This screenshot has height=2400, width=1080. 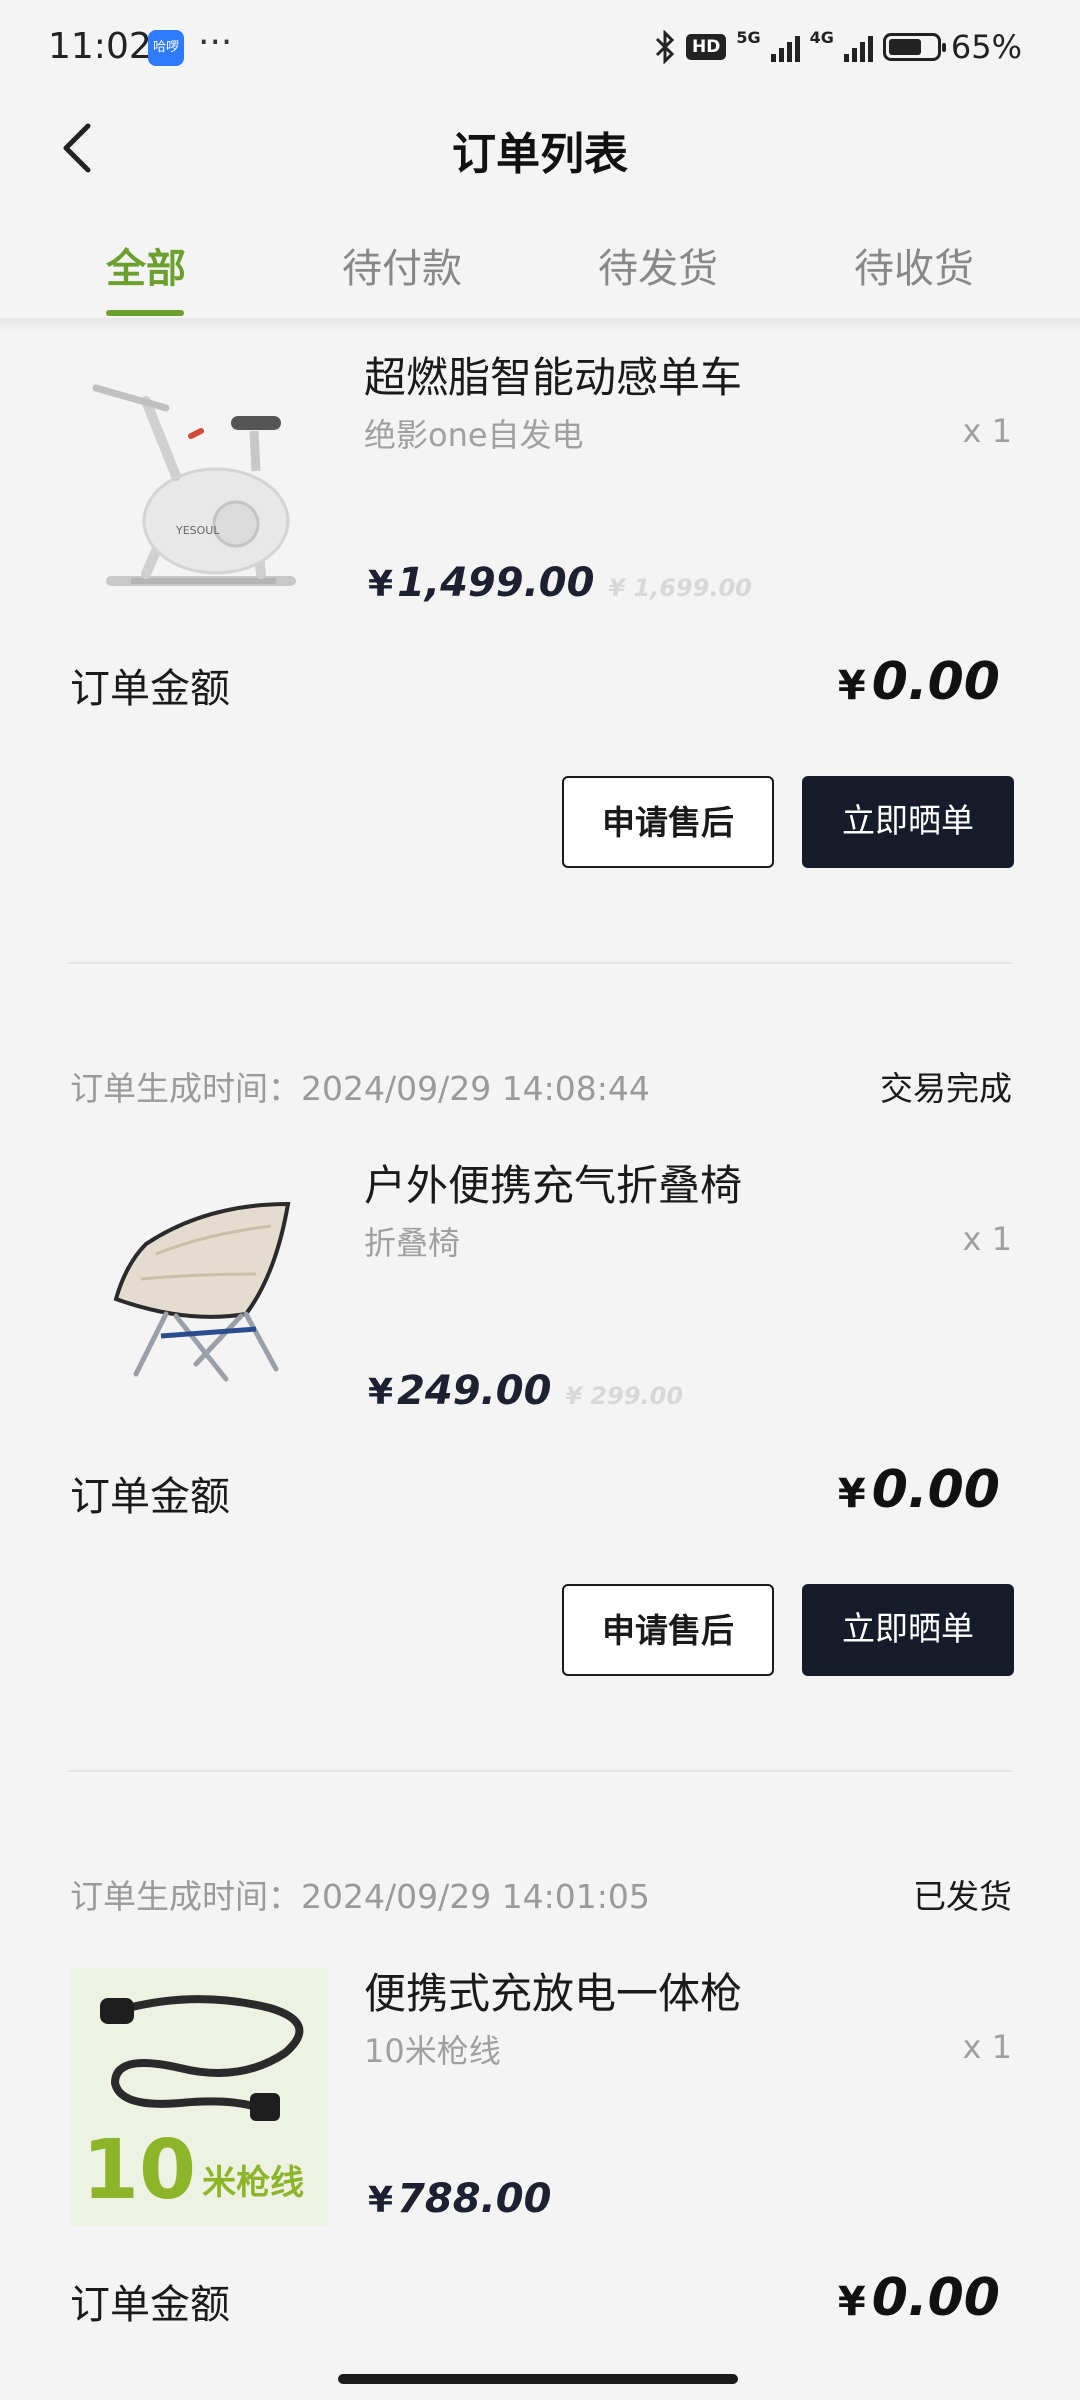 What do you see at coordinates (624, 1396) in the screenshot?
I see `original-price: ¥ 299.00` at bounding box center [624, 1396].